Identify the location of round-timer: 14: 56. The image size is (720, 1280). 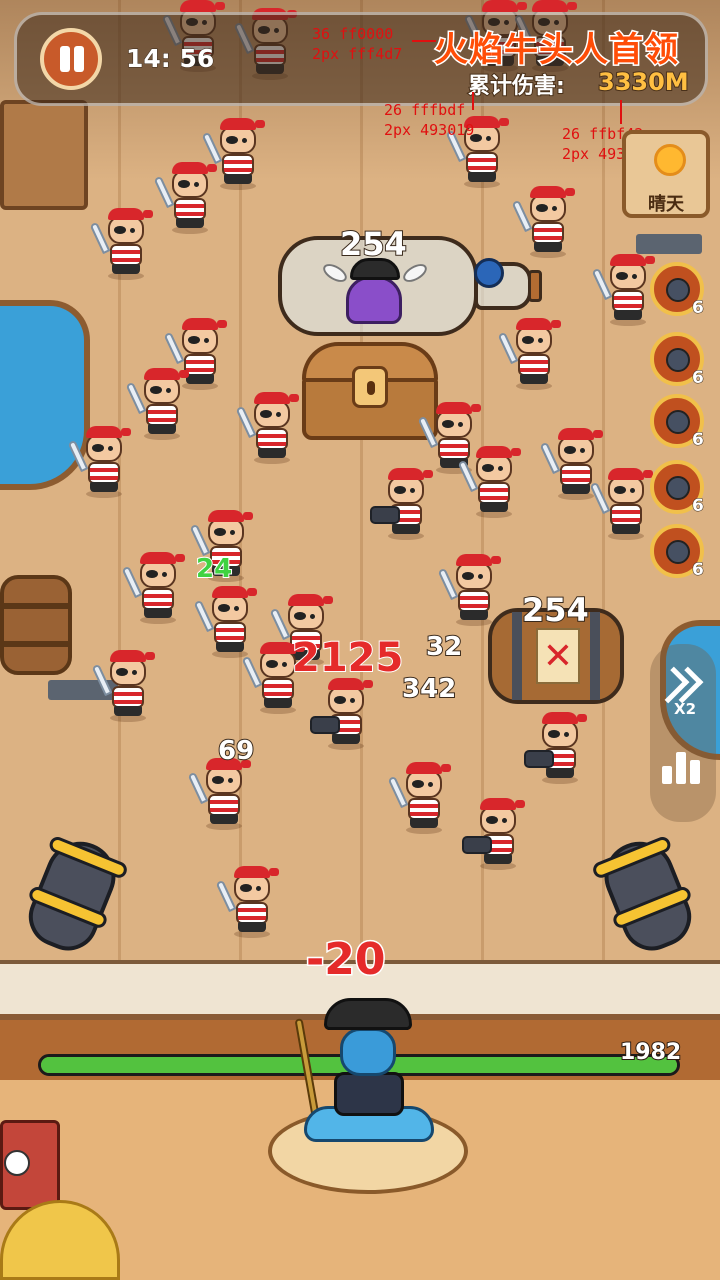
(170, 59).